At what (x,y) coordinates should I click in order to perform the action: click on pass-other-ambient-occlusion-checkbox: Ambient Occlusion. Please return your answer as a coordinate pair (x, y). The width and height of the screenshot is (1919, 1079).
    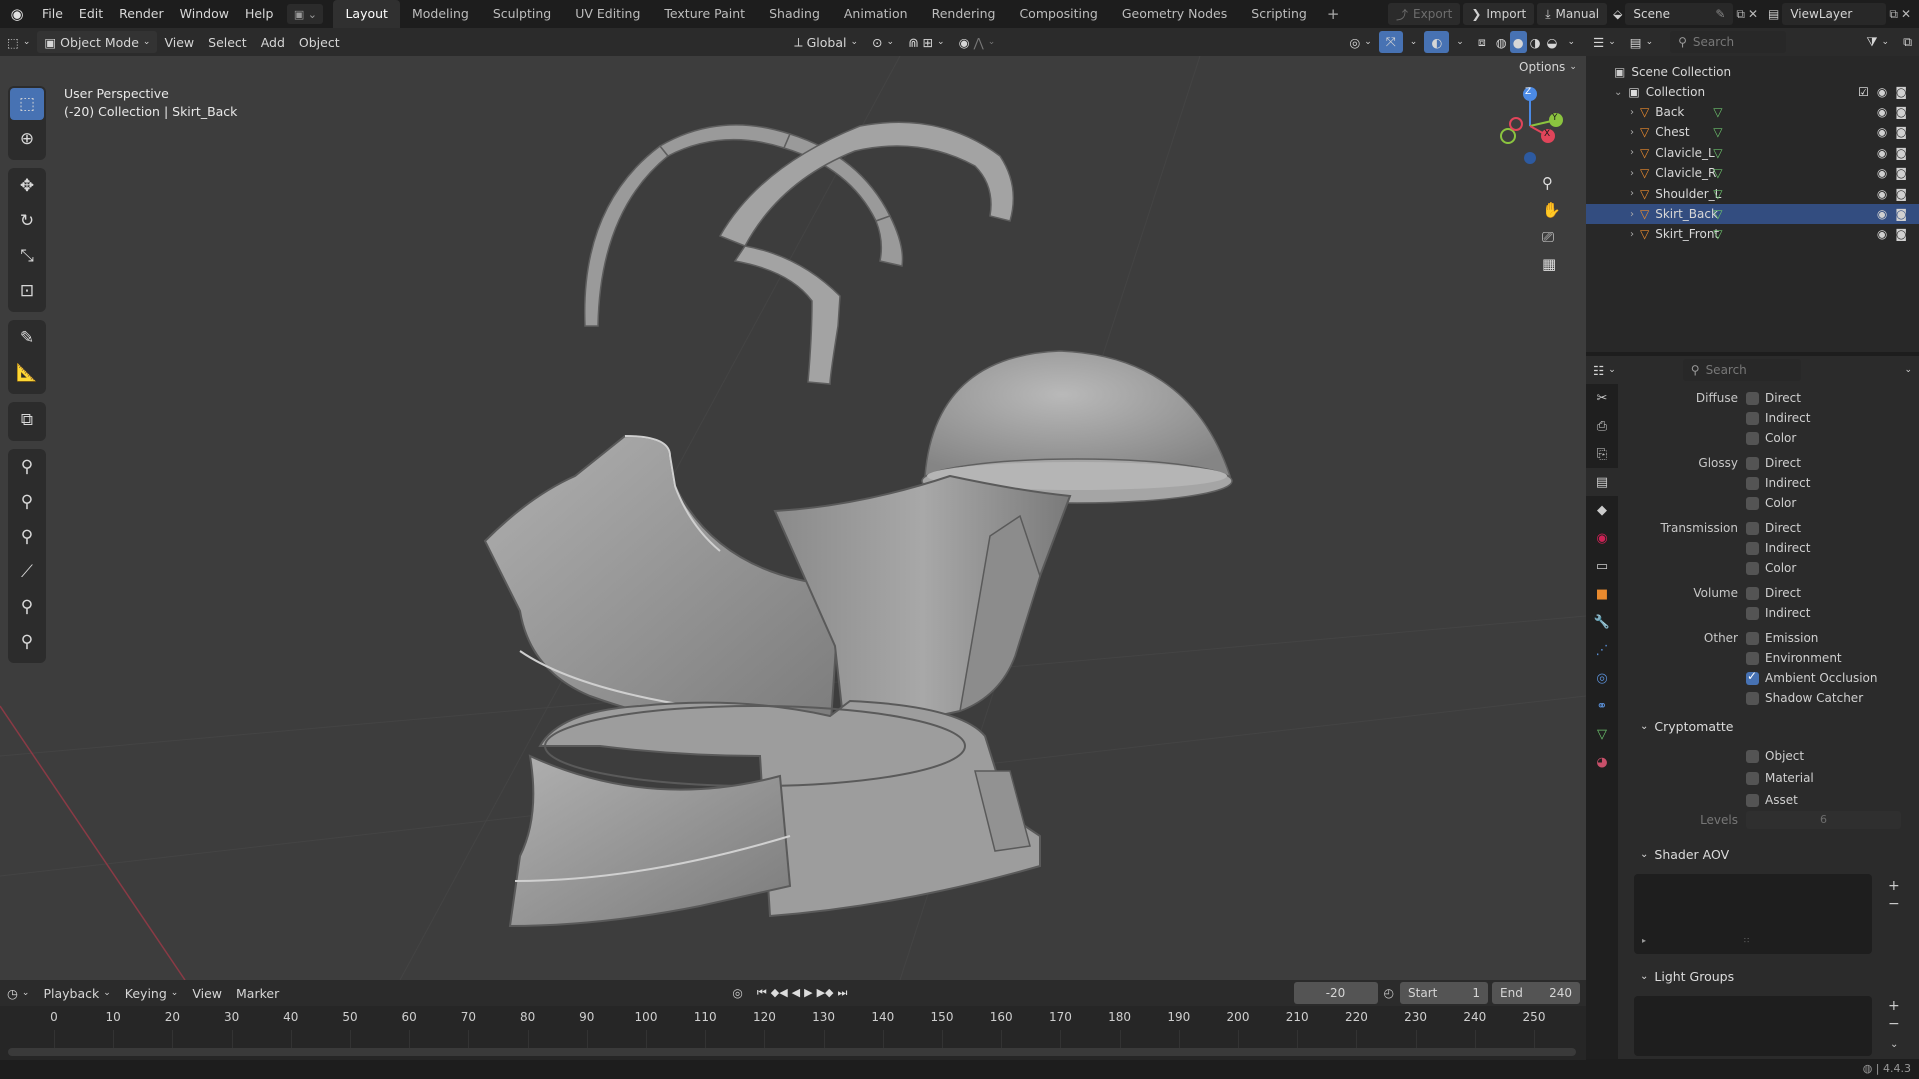
    Looking at the image, I should click on (1811, 678).